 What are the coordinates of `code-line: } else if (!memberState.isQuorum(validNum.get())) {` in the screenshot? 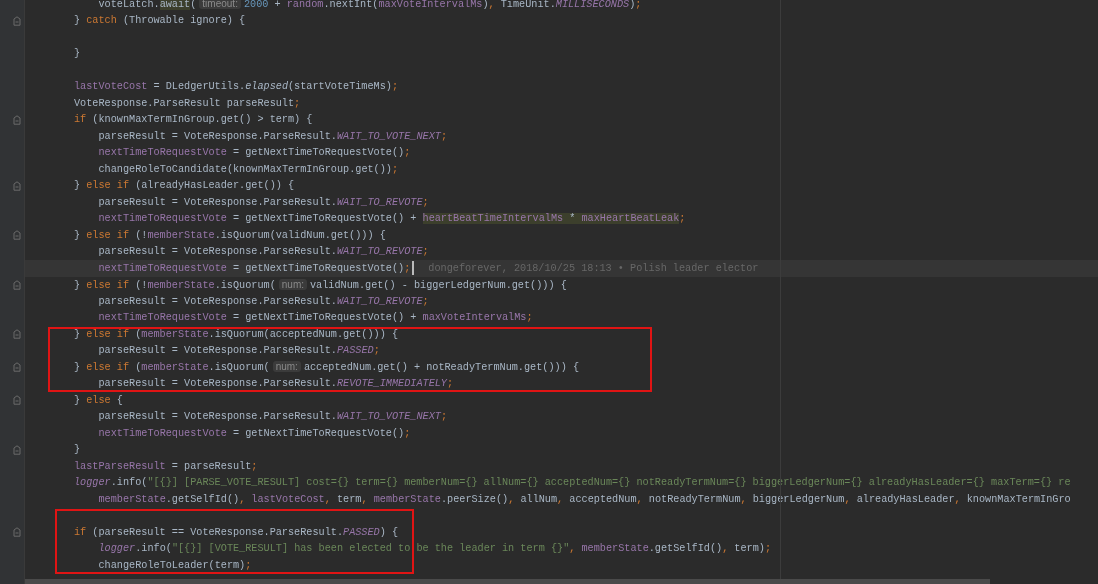 It's located at (230, 235).